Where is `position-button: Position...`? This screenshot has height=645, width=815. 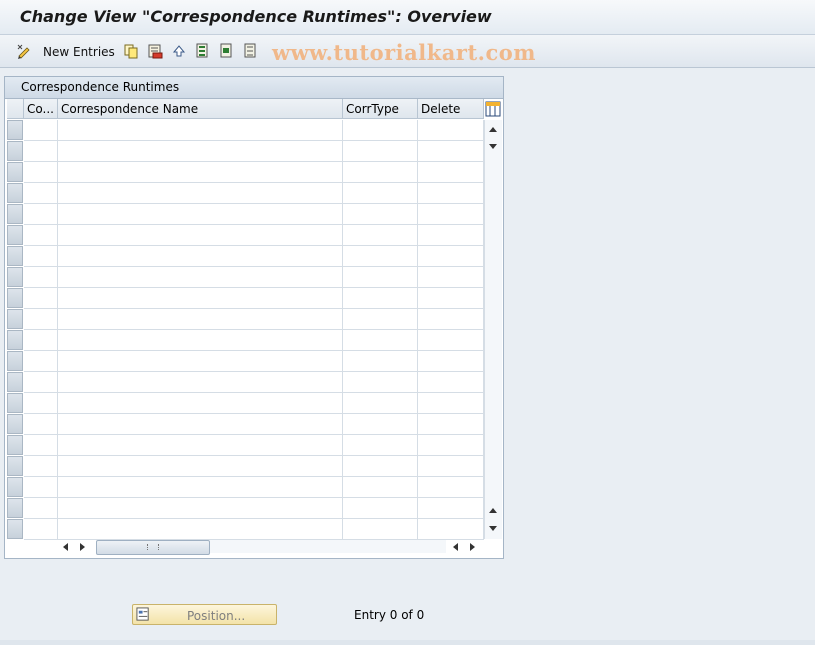 position-button: Position... is located at coordinates (204, 614).